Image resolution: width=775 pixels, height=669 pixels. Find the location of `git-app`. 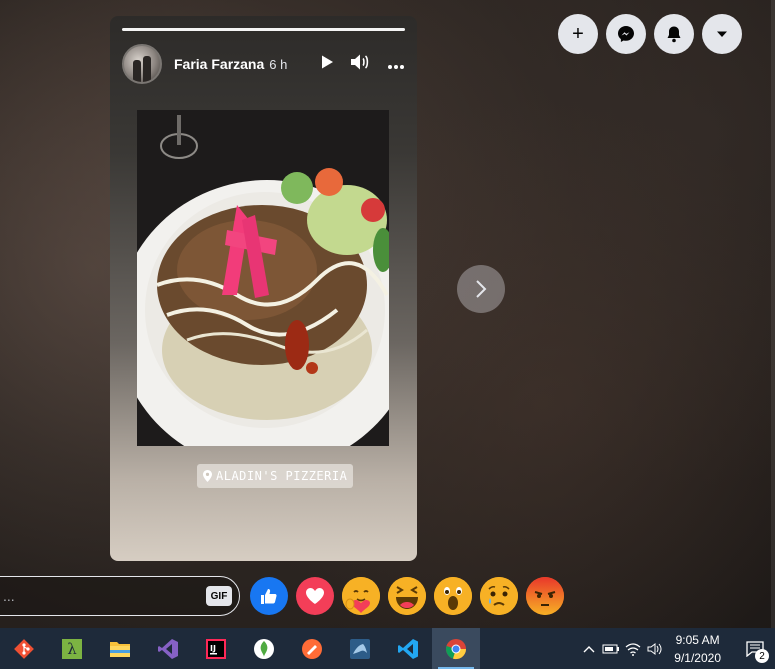

git-app is located at coordinates (24, 648).